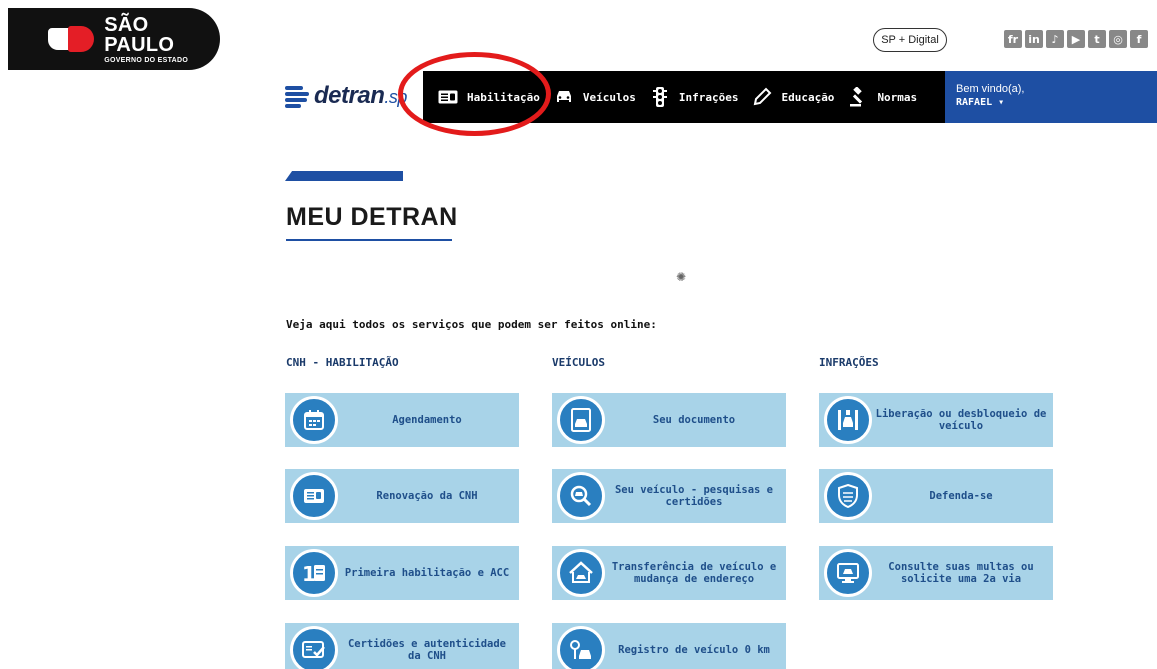 The width and height of the screenshot is (1157, 669). Describe the element at coordinates (314, 647) in the screenshot. I see `certificate-icon` at that location.